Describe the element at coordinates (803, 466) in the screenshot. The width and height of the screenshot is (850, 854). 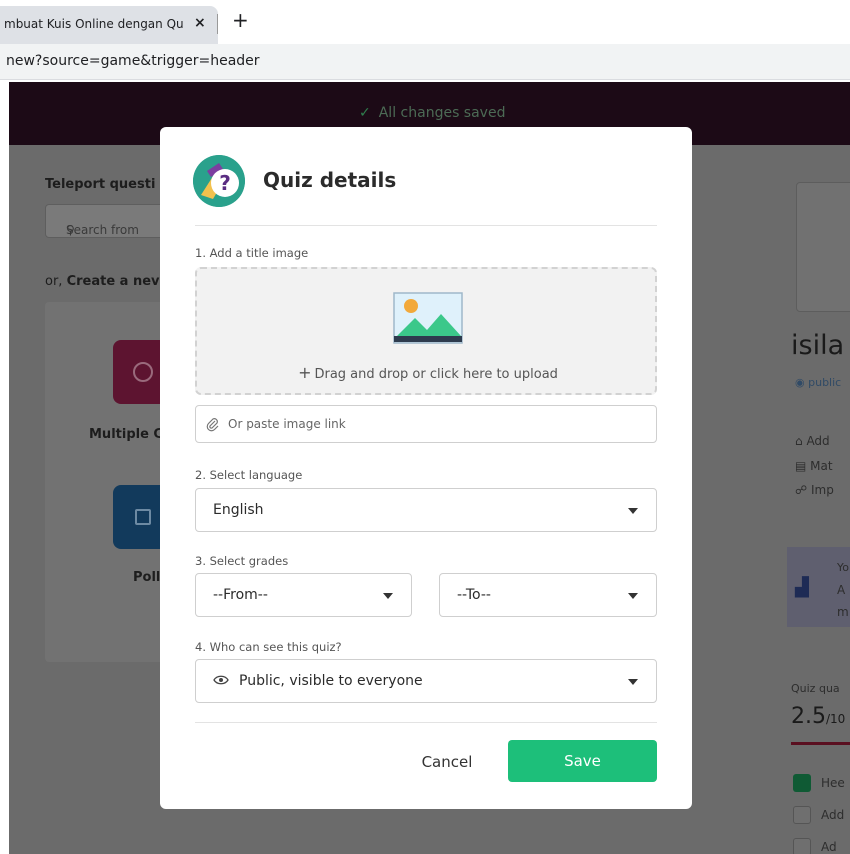
I see `book-icon: ▤` at that location.